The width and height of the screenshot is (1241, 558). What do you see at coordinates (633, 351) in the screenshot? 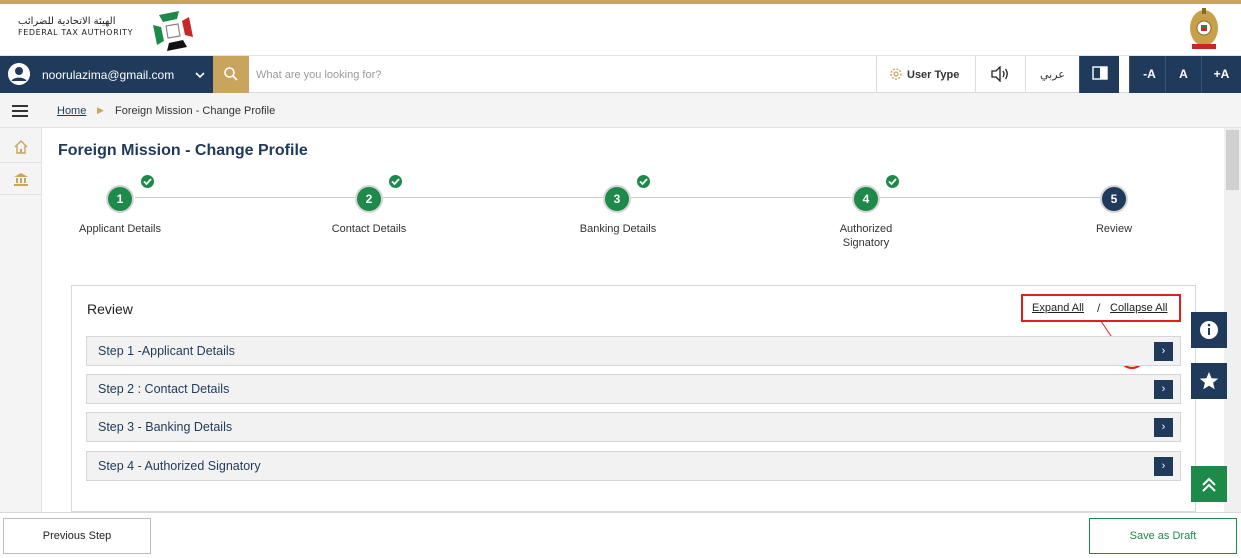
I see `accordion-step-1: Step 1 -Applicant Details ›` at bounding box center [633, 351].